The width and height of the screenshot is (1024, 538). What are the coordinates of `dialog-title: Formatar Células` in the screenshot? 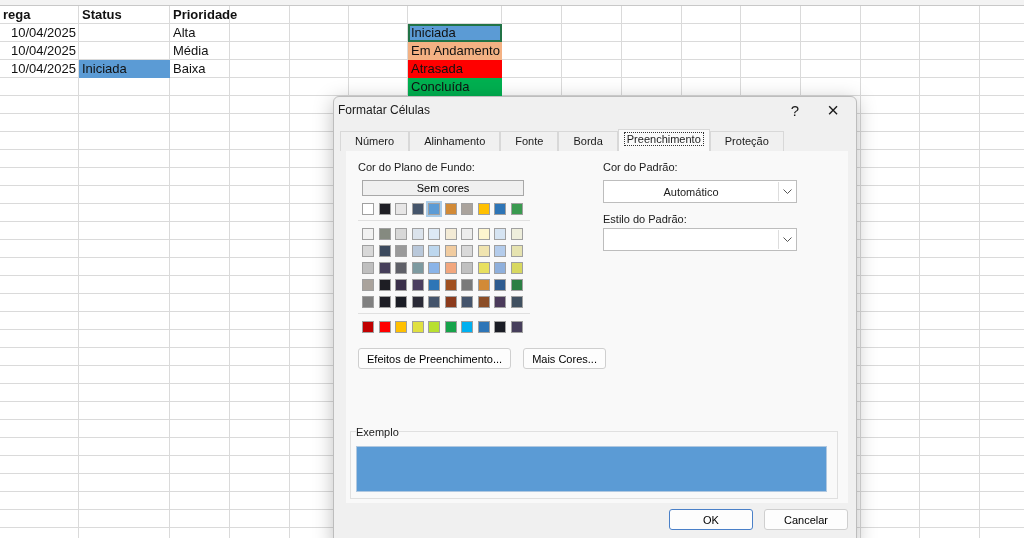 It's located at (385, 110).